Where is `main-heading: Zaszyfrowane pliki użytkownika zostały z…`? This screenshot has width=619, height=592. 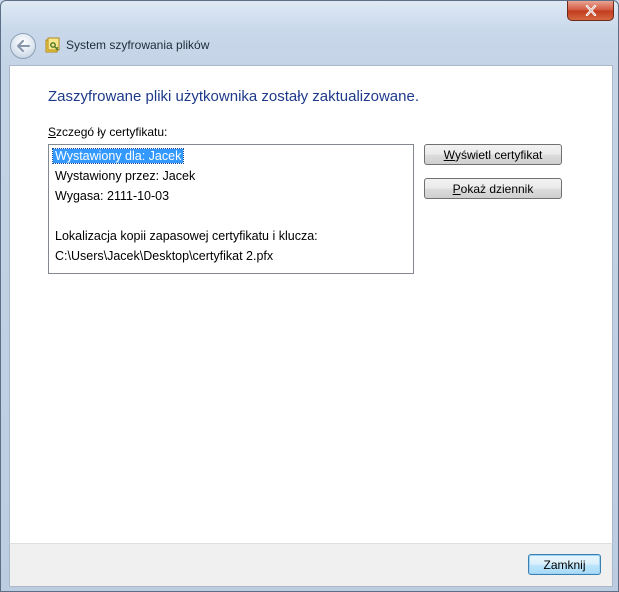
main-heading: Zaszyfrowane pliki użytkownika zostały z… is located at coordinates (233, 96).